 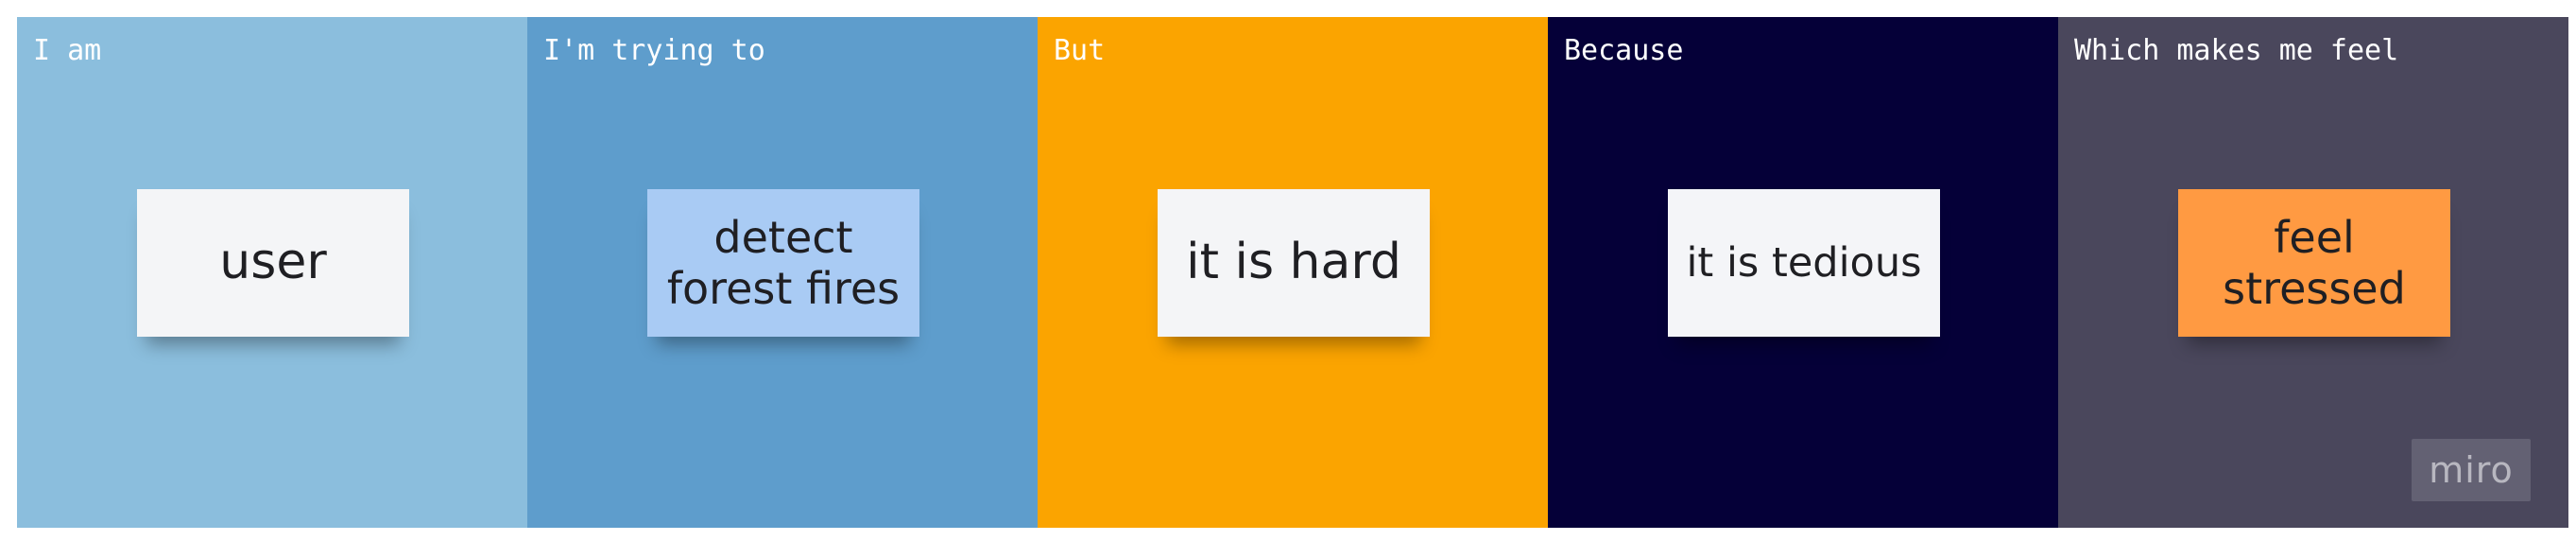 I want to click on sticky-note: it is hard, so click(x=1294, y=263).